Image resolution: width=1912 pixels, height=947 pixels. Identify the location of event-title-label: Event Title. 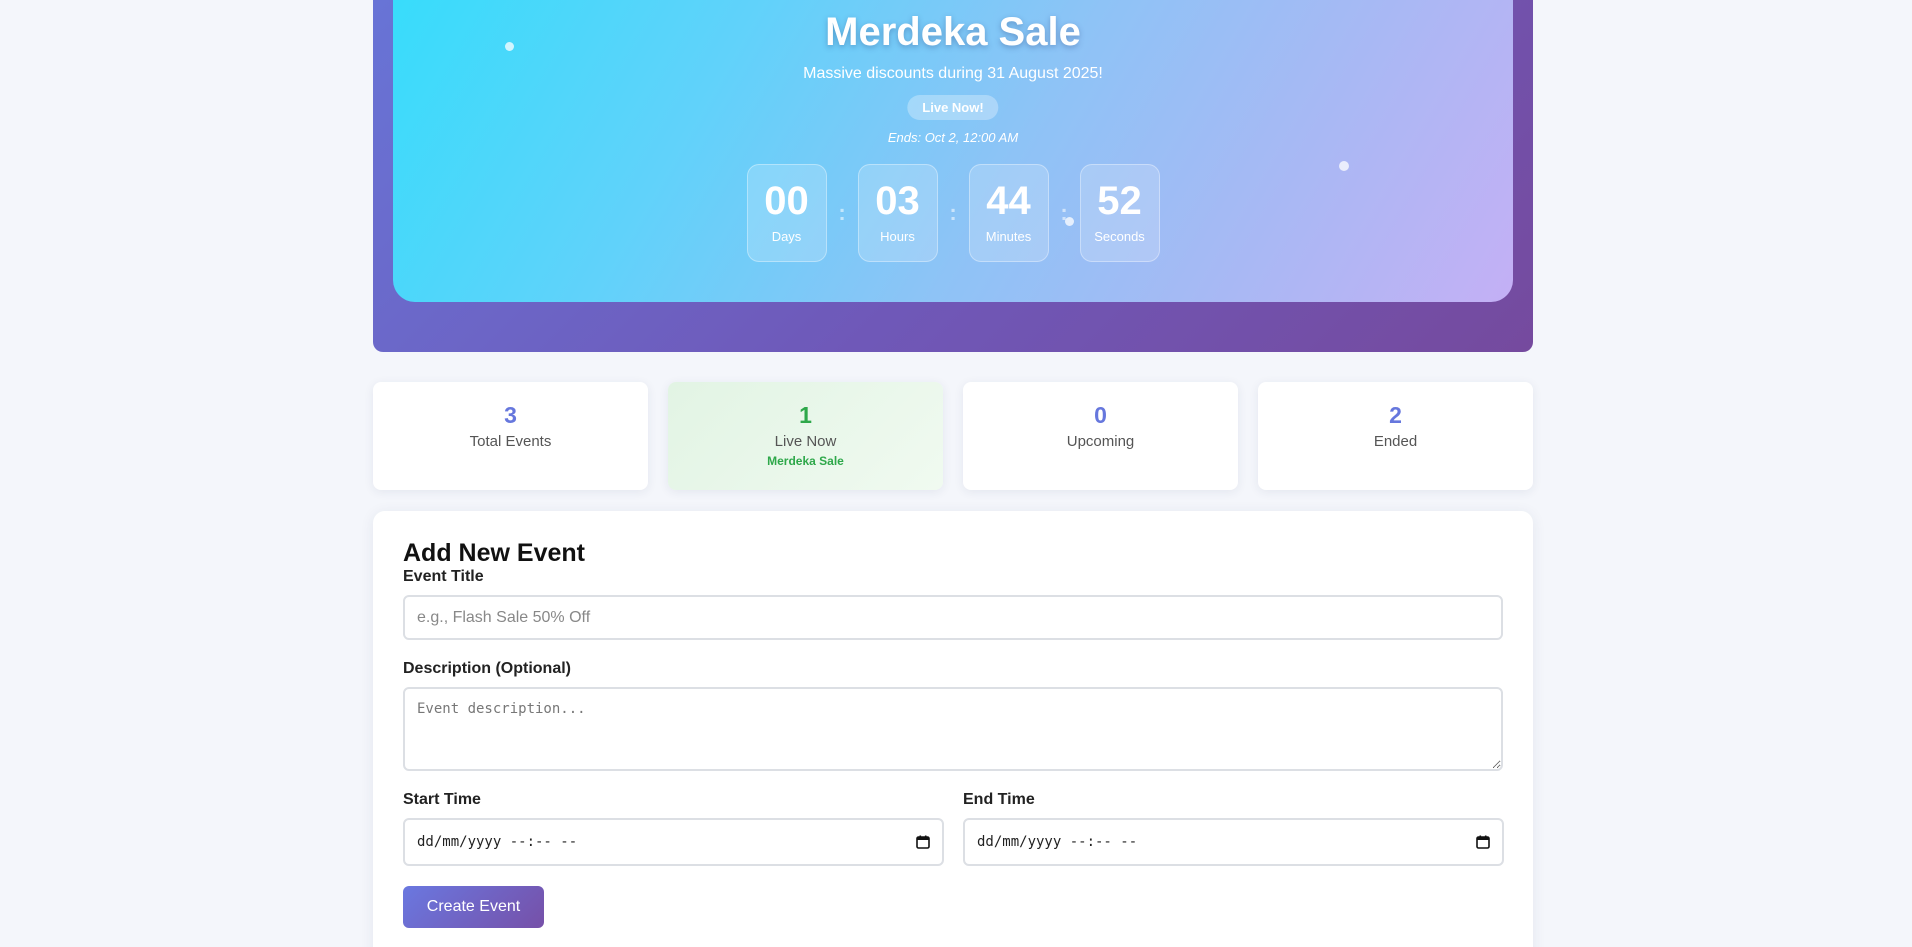
(443, 576).